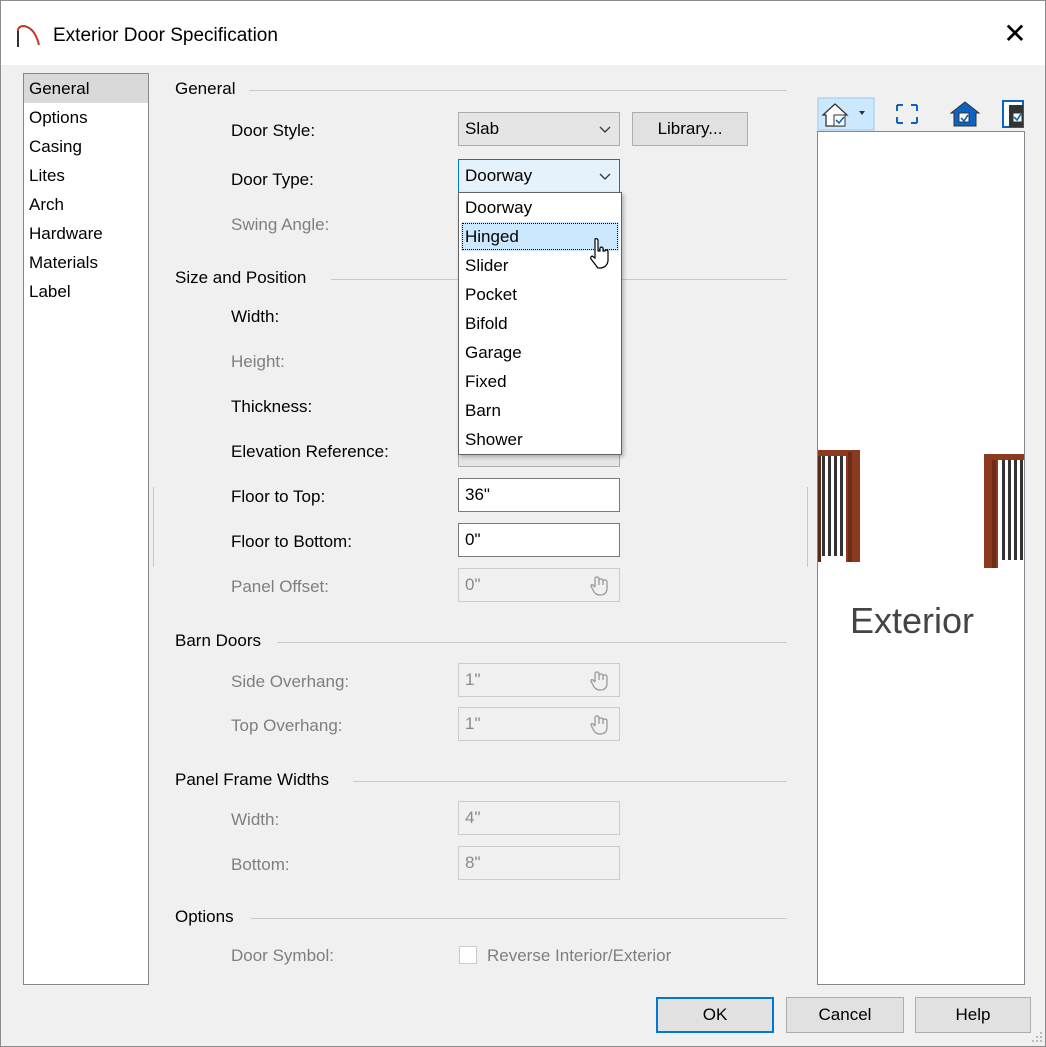 Image resolution: width=1046 pixels, height=1047 pixels. Describe the element at coordinates (273, 130) in the screenshot. I see `door-style-label: Door Style:` at that location.